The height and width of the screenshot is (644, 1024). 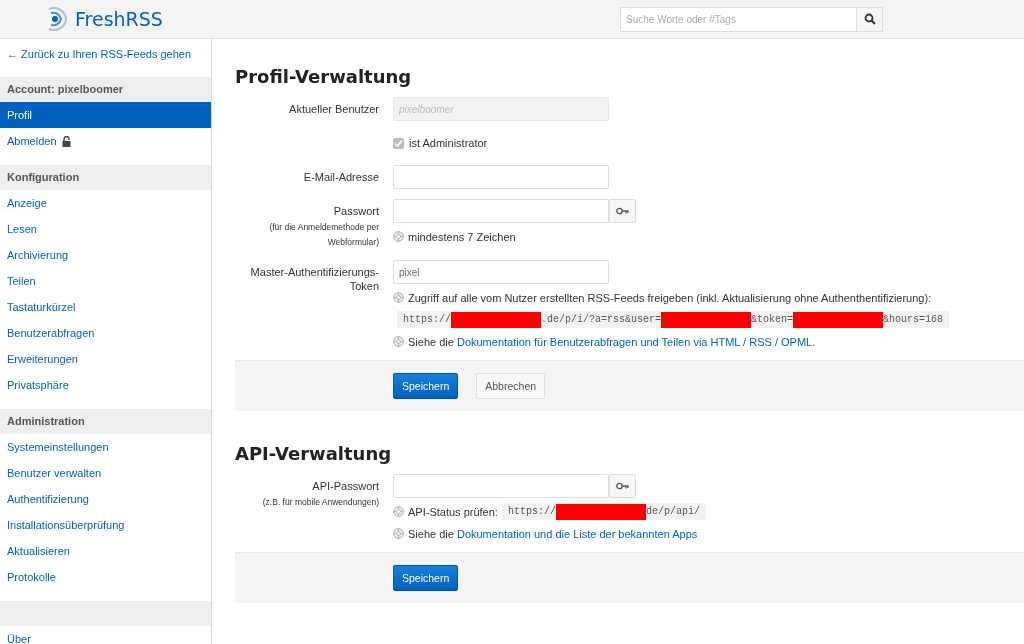 What do you see at coordinates (333, 109) in the screenshot?
I see `field-label: Aktueller Benutzer` at bounding box center [333, 109].